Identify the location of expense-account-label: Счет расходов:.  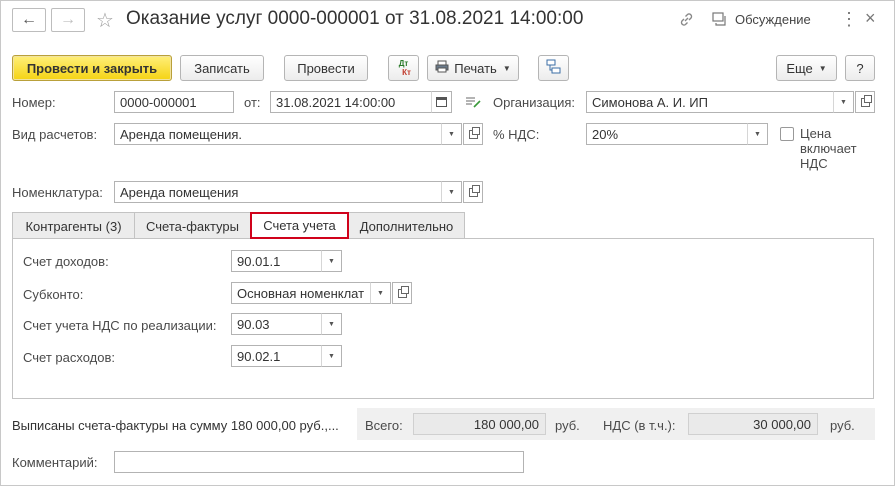
(69, 357).